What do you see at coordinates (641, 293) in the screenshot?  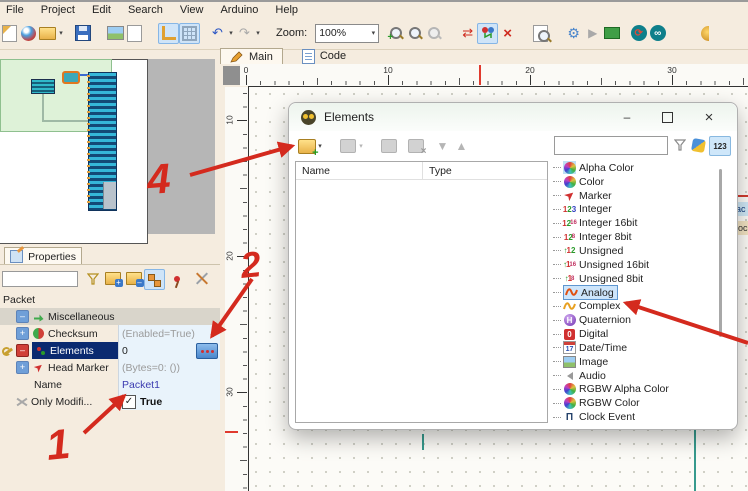 I see `type-item-analog: Analog` at bounding box center [641, 293].